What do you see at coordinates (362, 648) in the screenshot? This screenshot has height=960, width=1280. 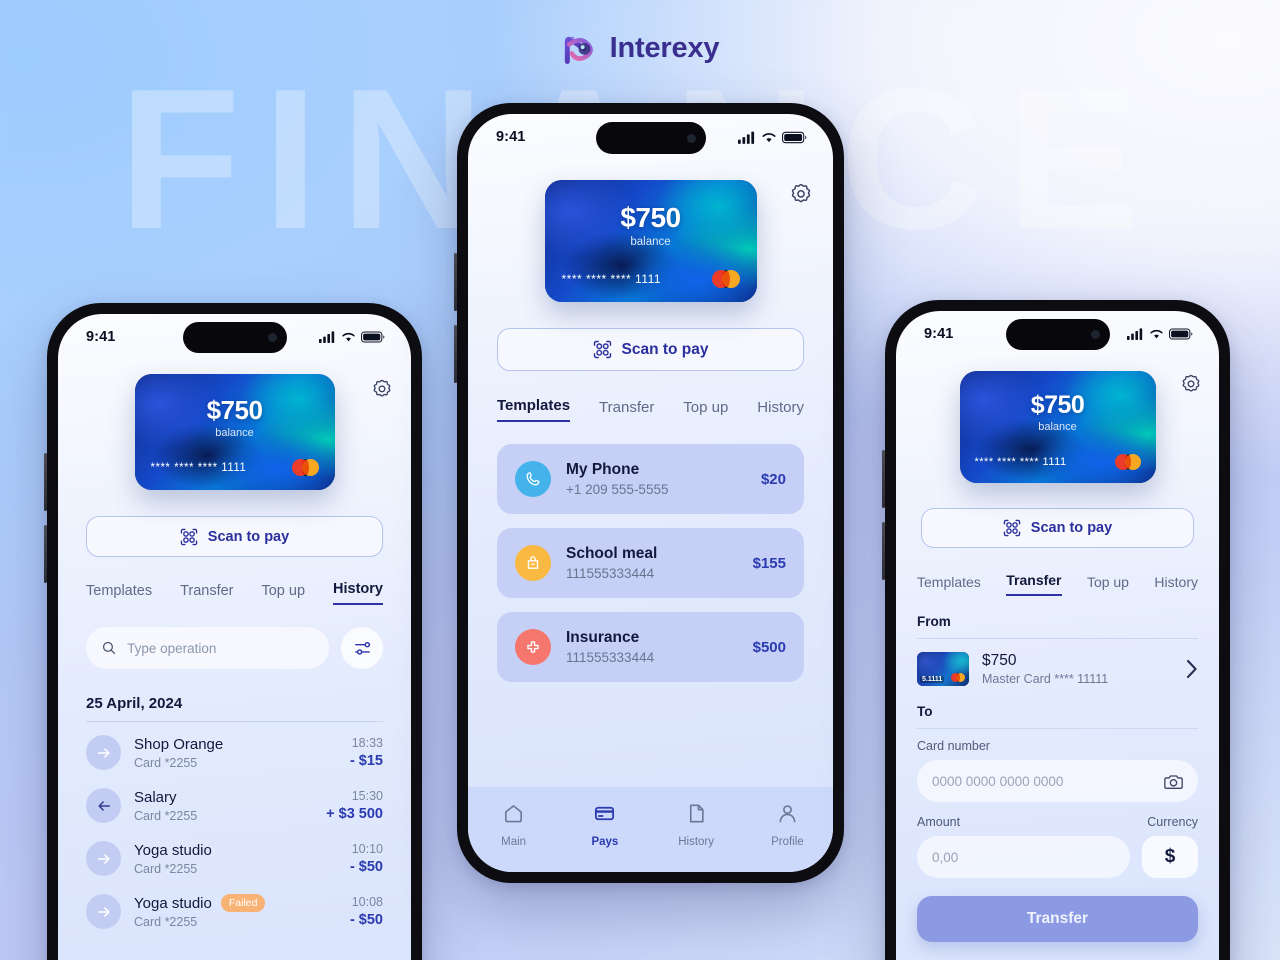 I see `filter-button` at bounding box center [362, 648].